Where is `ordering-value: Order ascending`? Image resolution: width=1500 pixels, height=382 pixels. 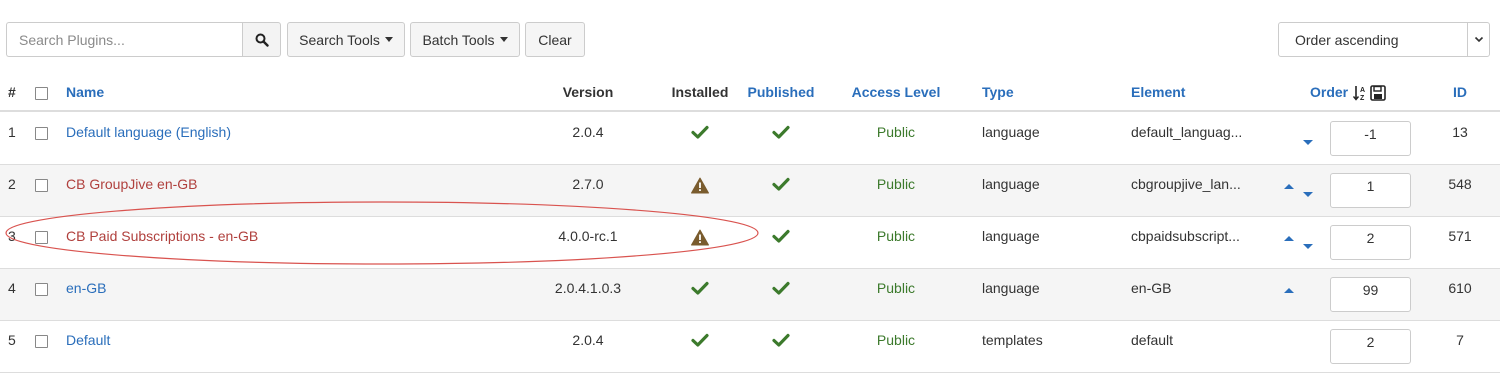 ordering-value: Order ascending is located at coordinates (1347, 39).